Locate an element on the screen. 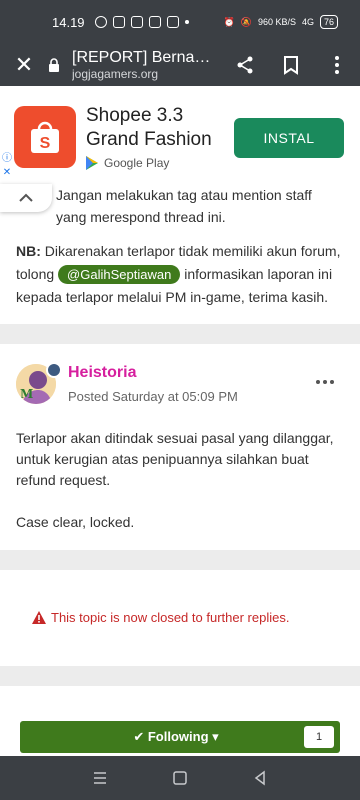  warning-icon is located at coordinates (39, 617).